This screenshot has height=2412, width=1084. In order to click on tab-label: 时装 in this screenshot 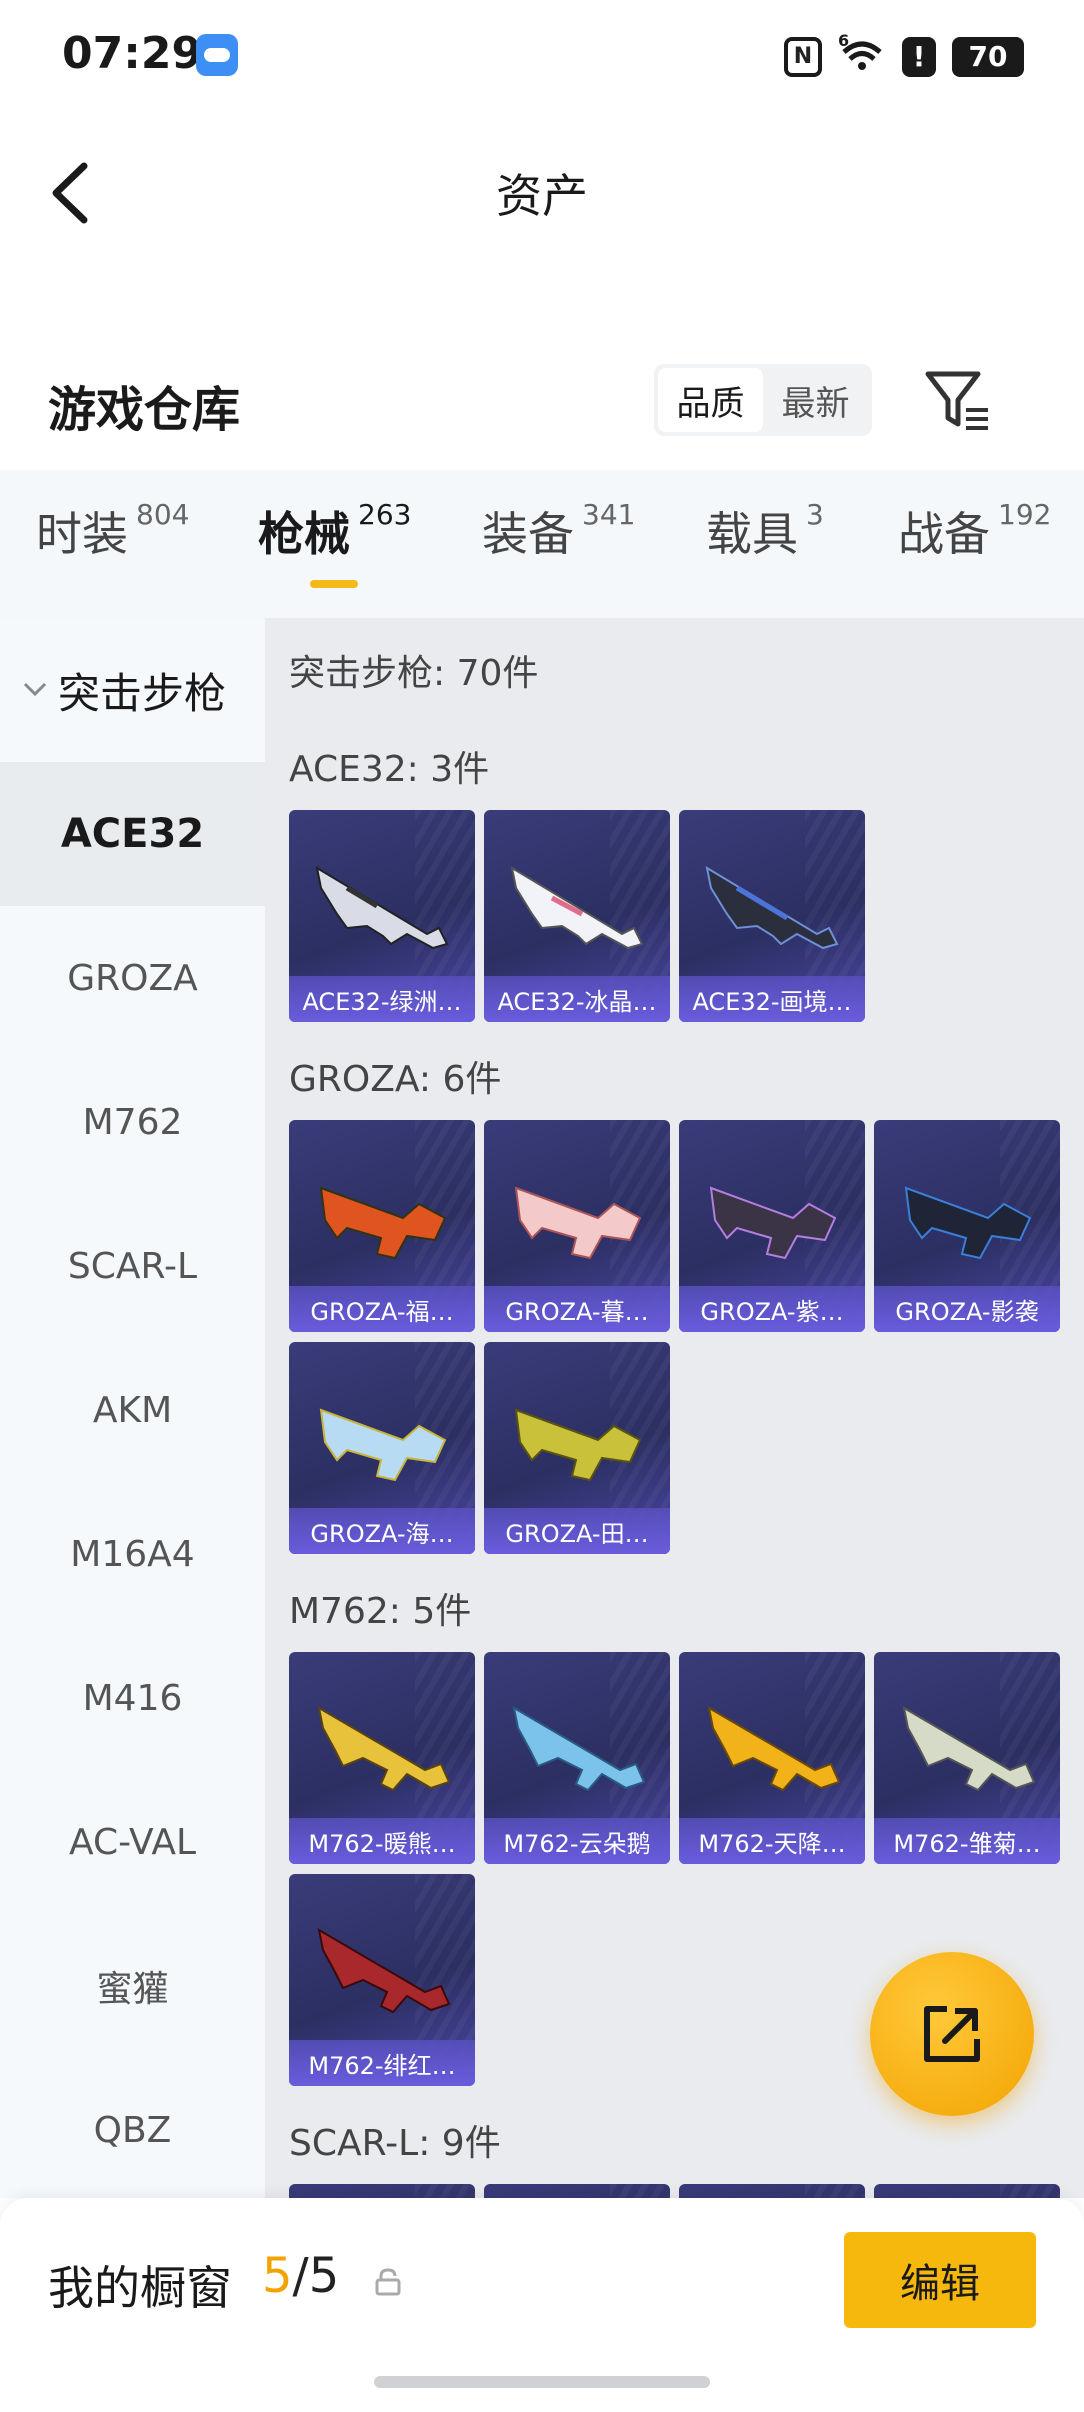, I will do `click(82, 534)`.